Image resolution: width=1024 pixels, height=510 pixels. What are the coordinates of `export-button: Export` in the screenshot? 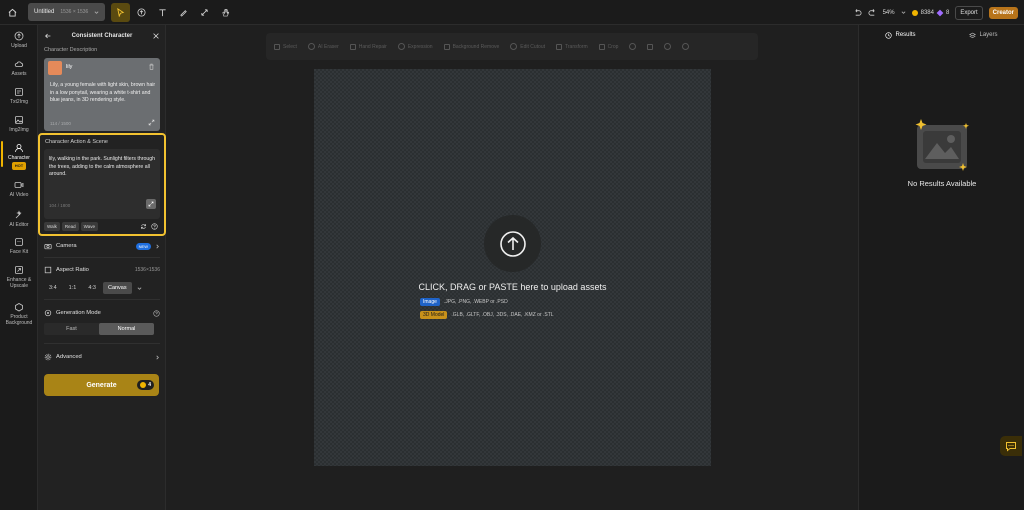 It's located at (969, 12).